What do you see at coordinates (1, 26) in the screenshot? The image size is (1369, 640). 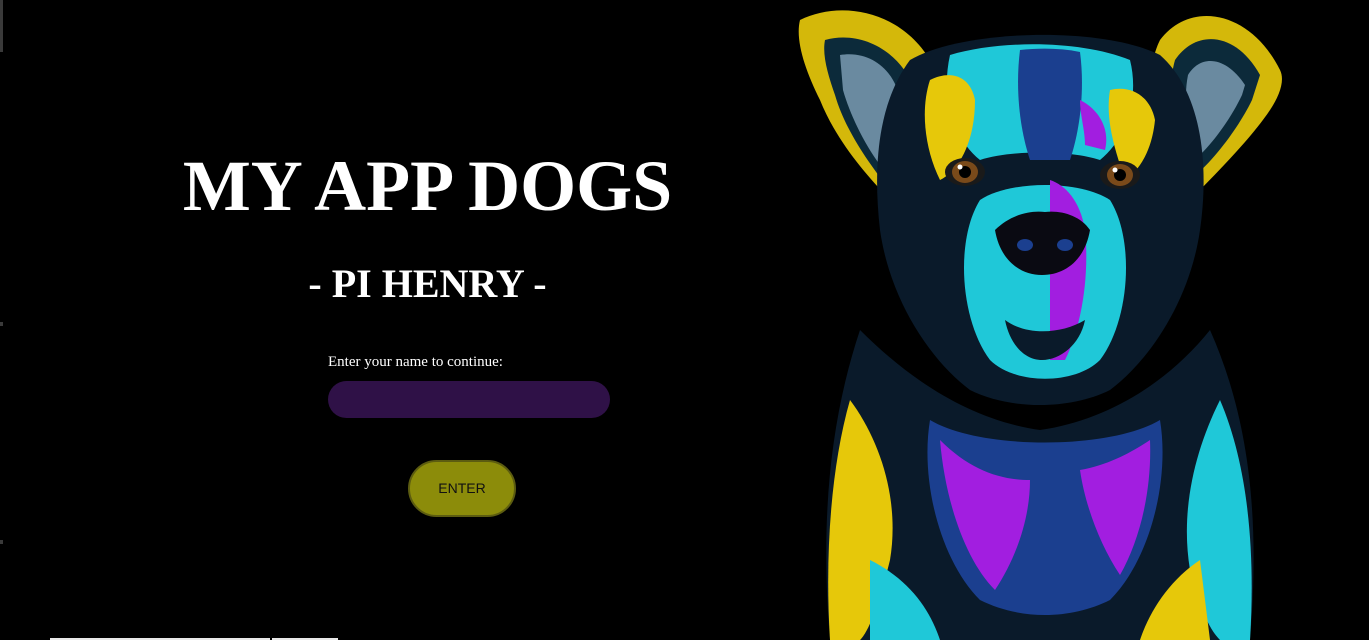 I see `window-edge-top` at bounding box center [1, 26].